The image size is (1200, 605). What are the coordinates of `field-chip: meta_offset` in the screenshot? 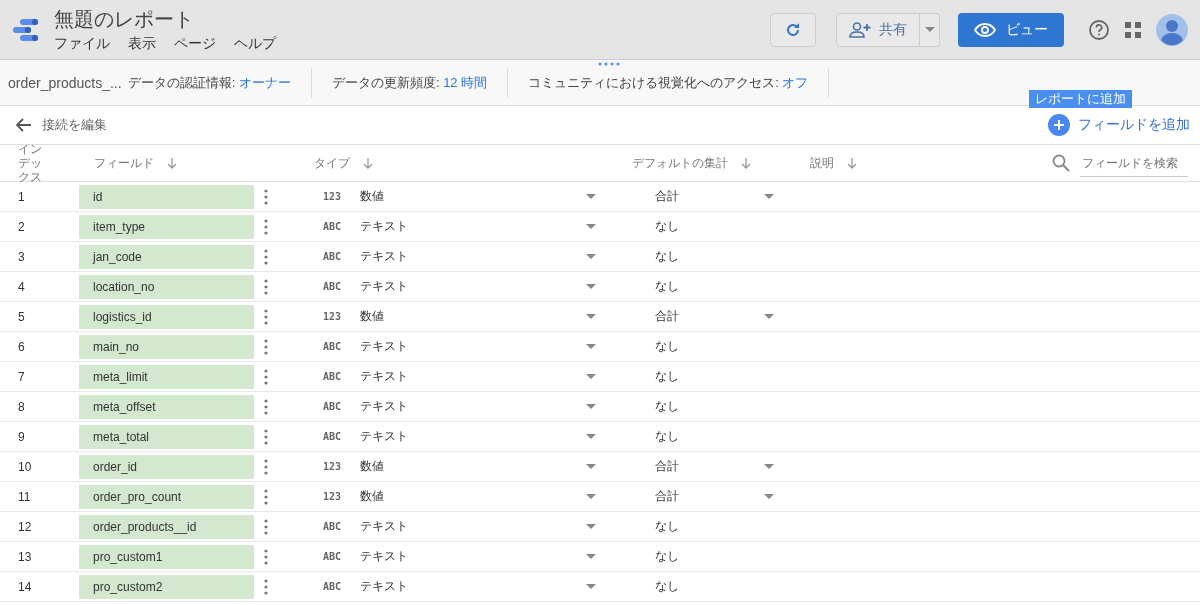 It's located at (166, 406).